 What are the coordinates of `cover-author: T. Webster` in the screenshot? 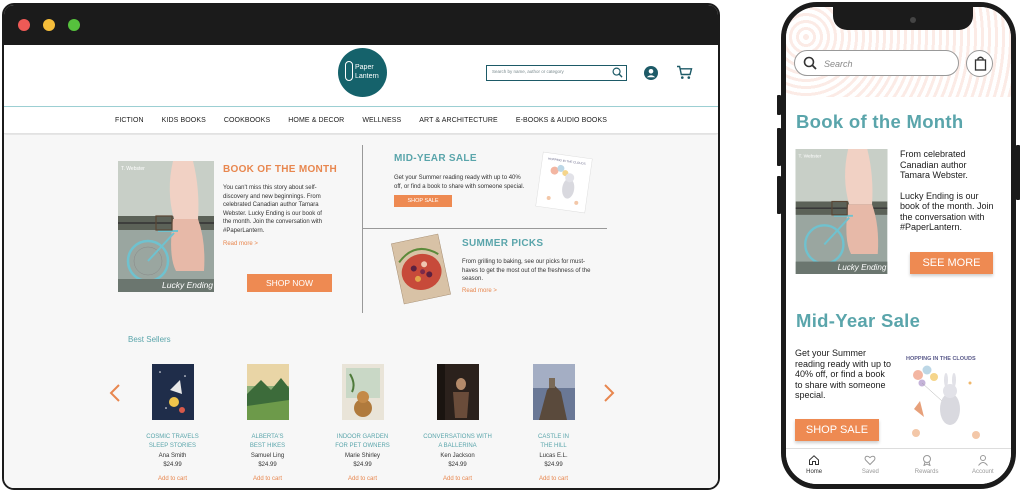 It's located at (810, 157).